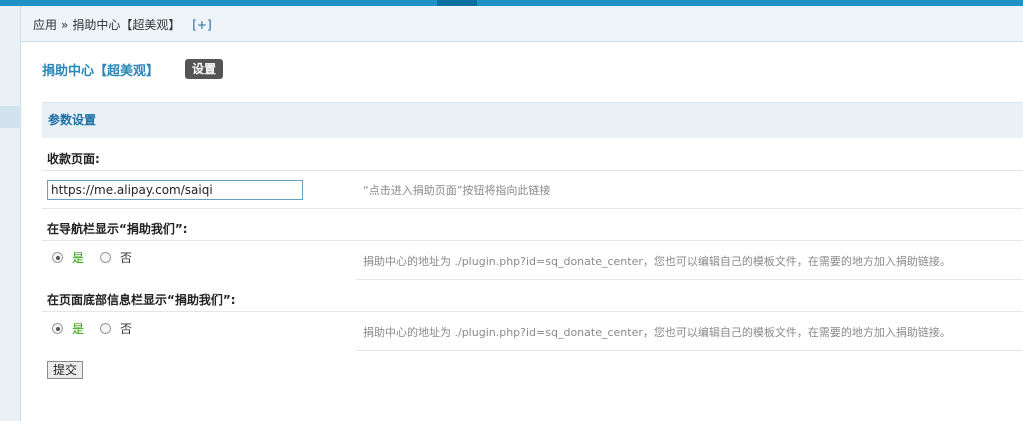  What do you see at coordinates (175, 190) in the screenshot?
I see `pay-page-url-input` at bounding box center [175, 190].